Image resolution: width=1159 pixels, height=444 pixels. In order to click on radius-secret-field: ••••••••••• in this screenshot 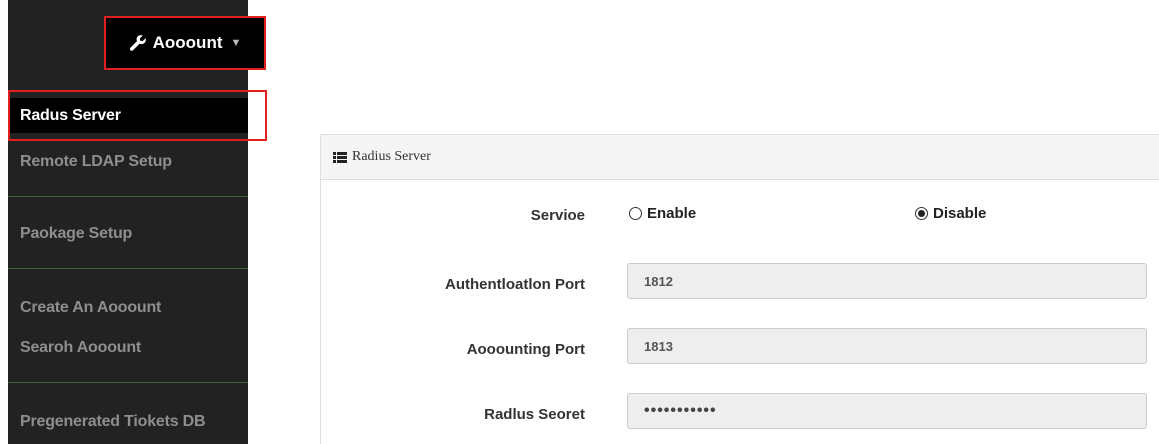, I will do `click(887, 411)`.